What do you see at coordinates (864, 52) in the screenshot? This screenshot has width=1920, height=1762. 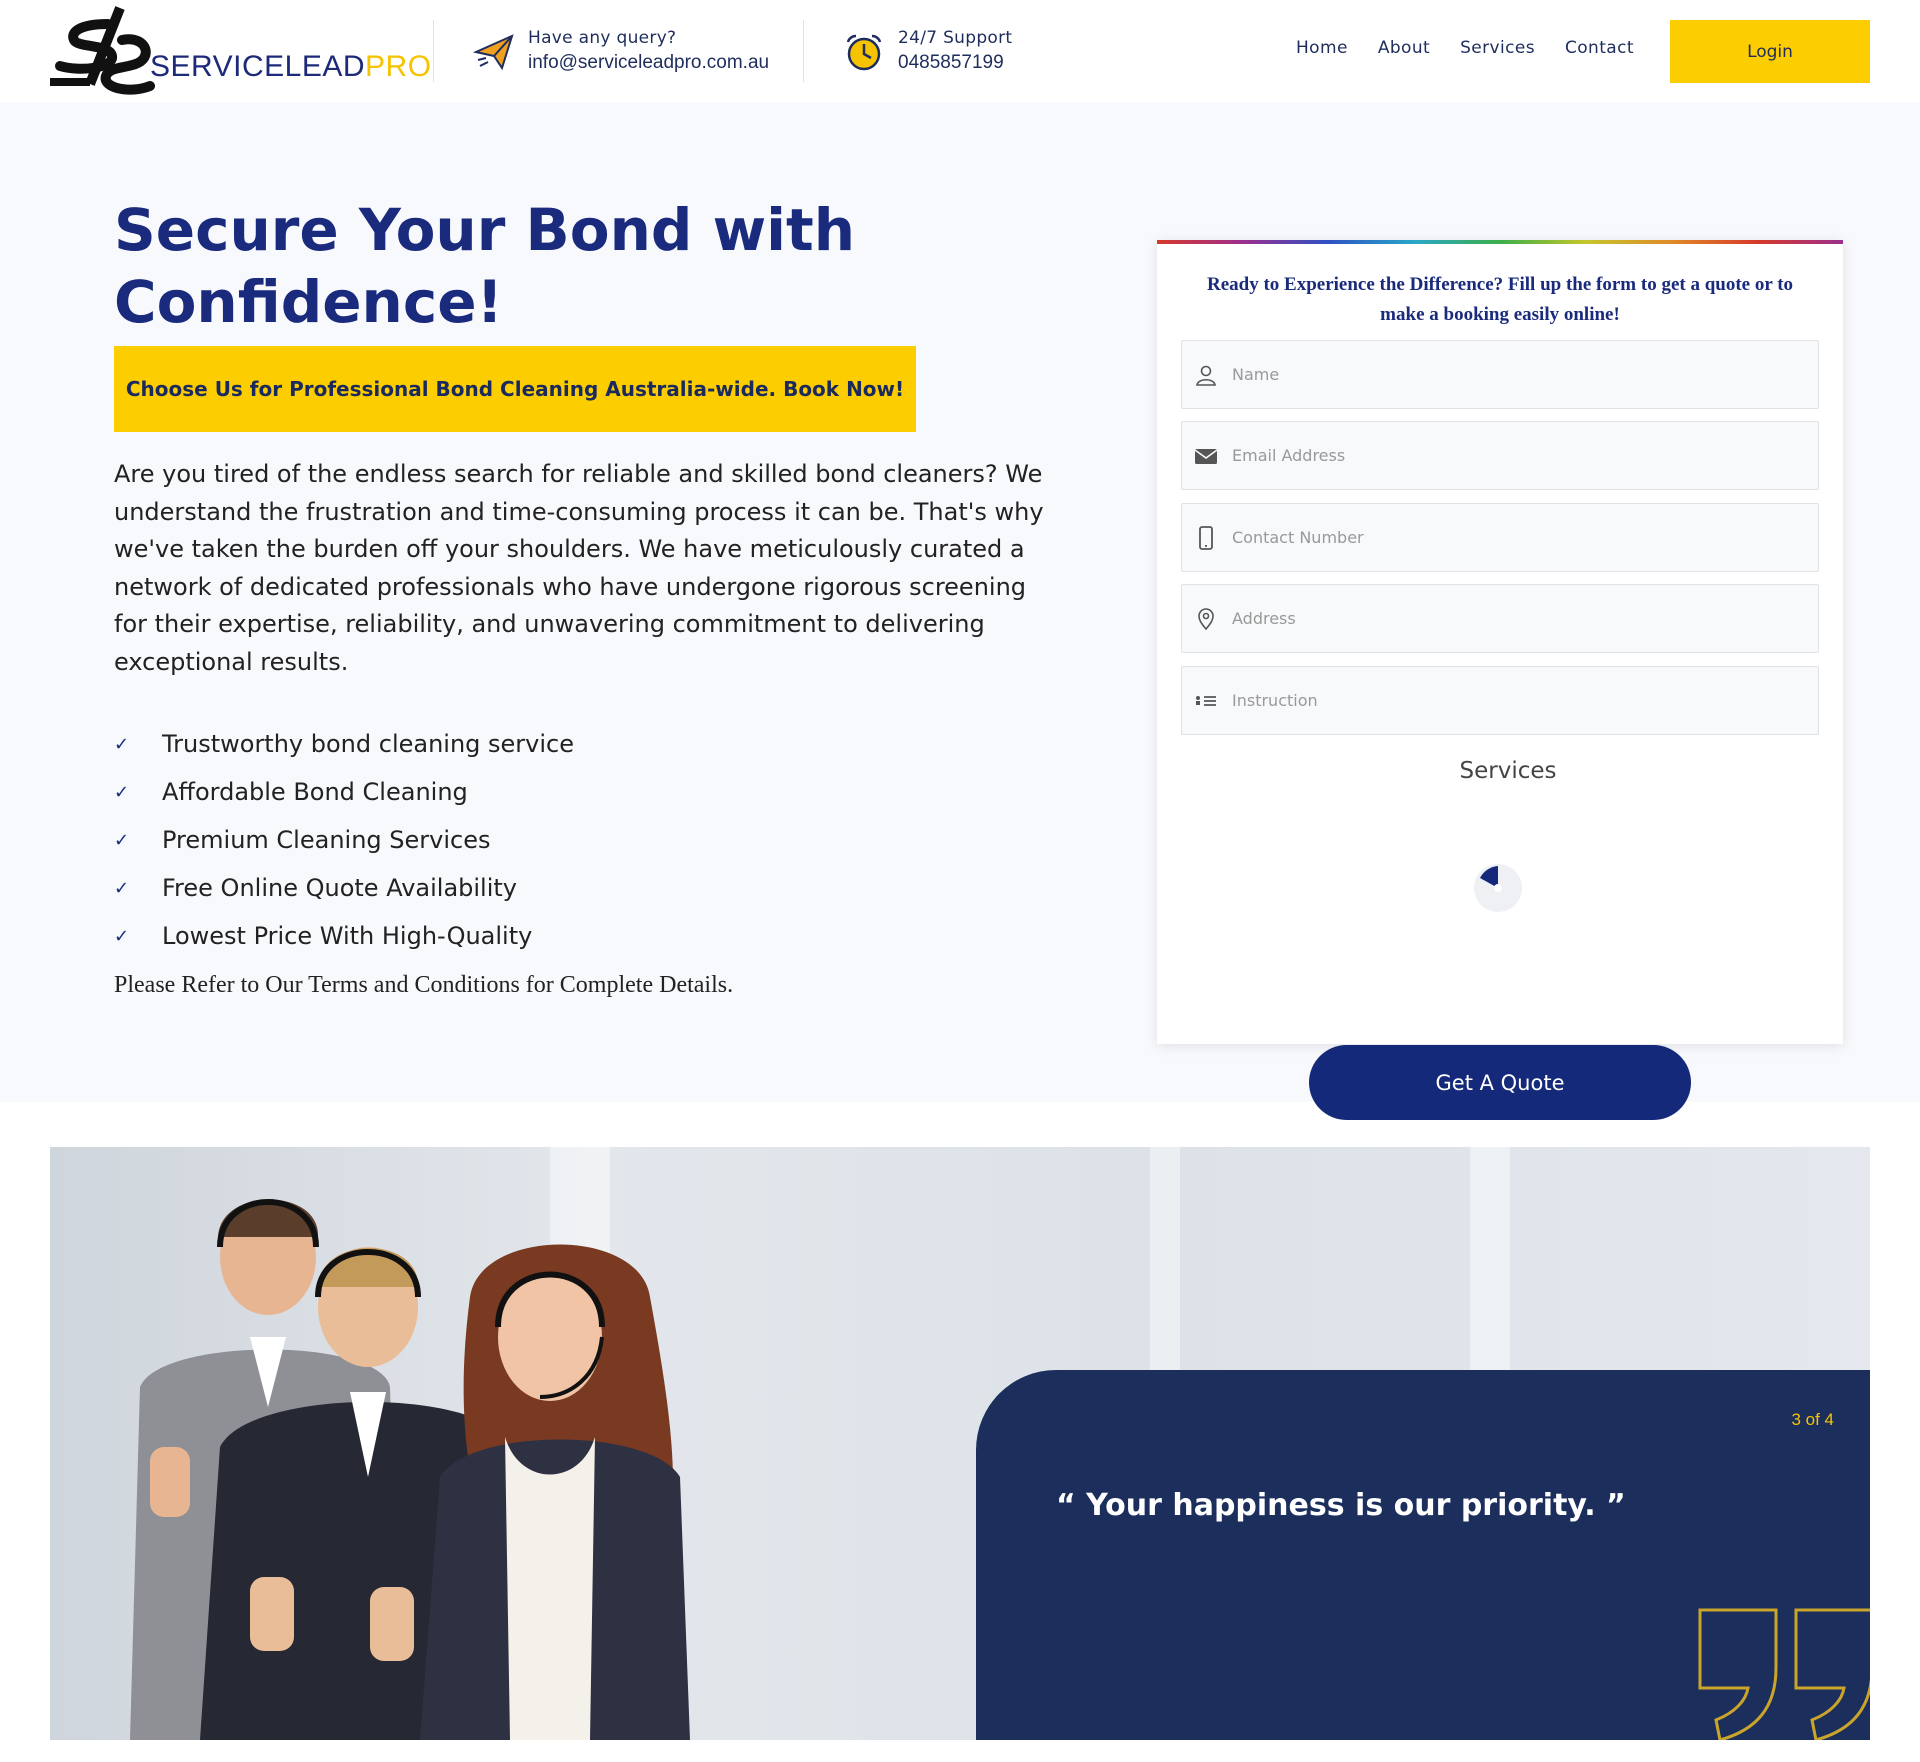 I see `alarm-clock-icon` at bounding box center [864, 52].